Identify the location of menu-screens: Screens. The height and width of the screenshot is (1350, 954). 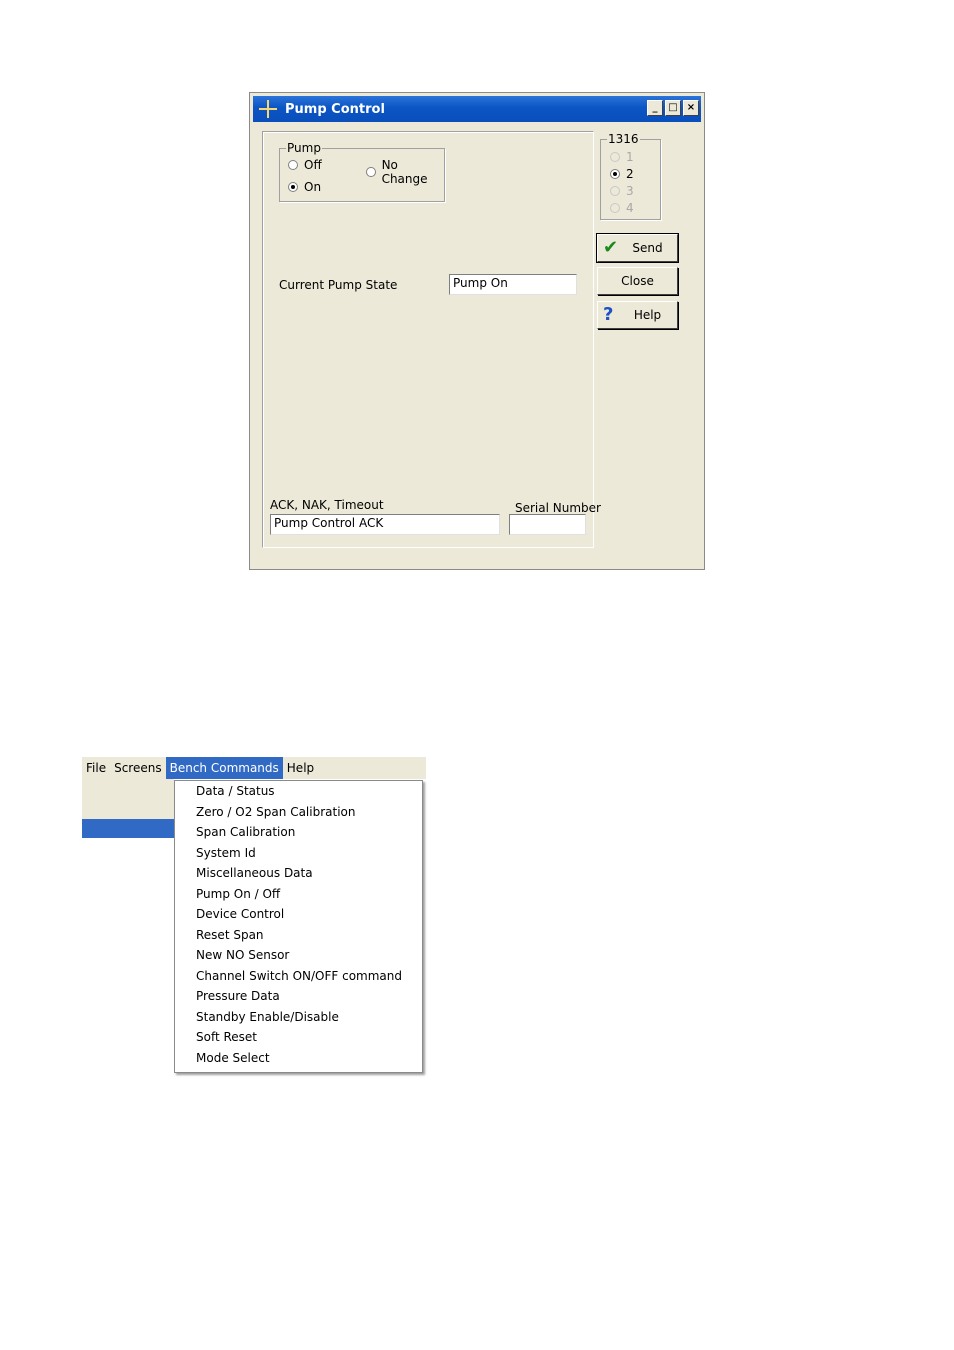
(138, 768).